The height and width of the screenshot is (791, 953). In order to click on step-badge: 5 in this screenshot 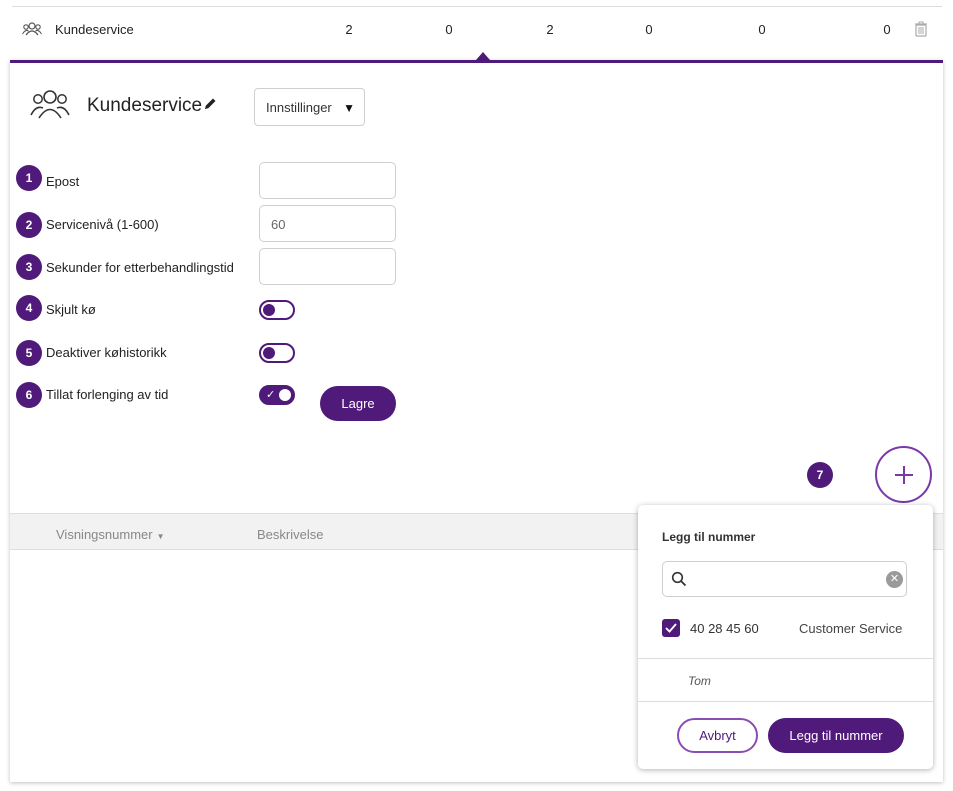, I will do `click(29, 353)`.